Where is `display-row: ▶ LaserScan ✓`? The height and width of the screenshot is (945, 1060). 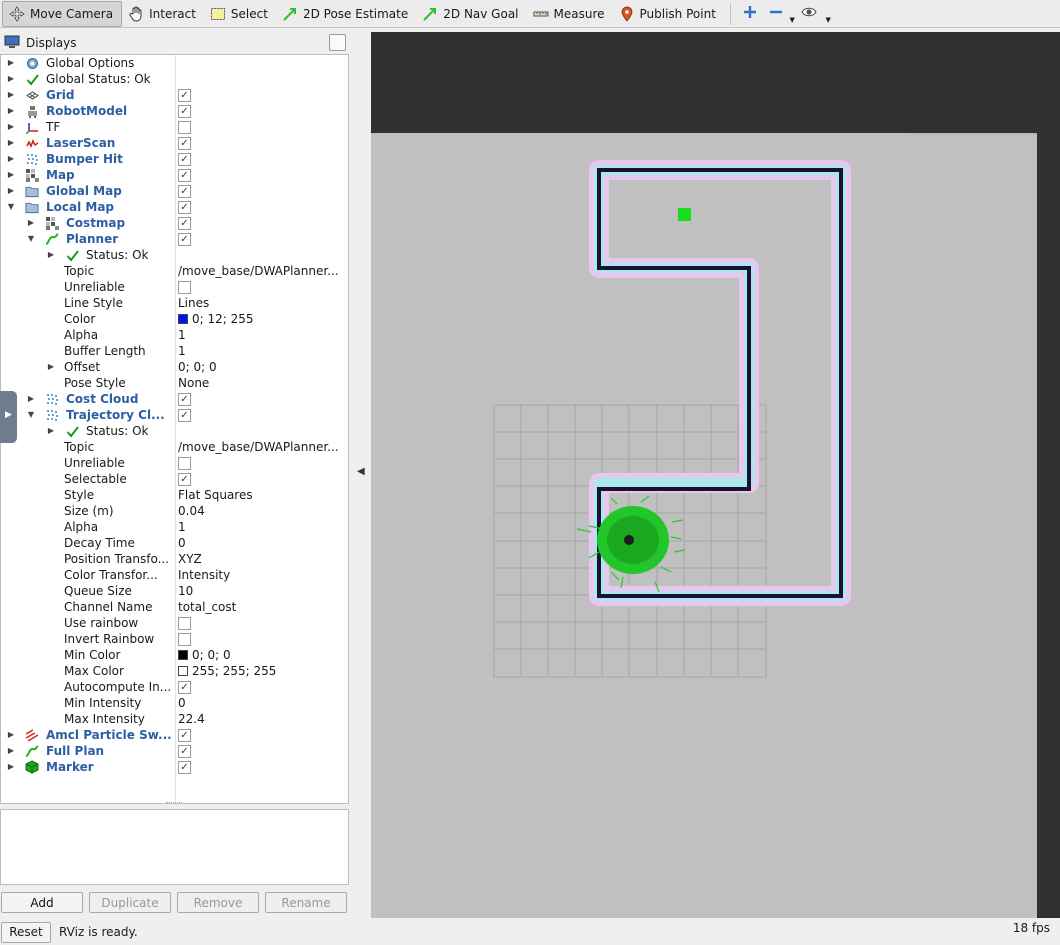
display-row: ▶ LaserScan ✓ is located at coordinates (174, 143).